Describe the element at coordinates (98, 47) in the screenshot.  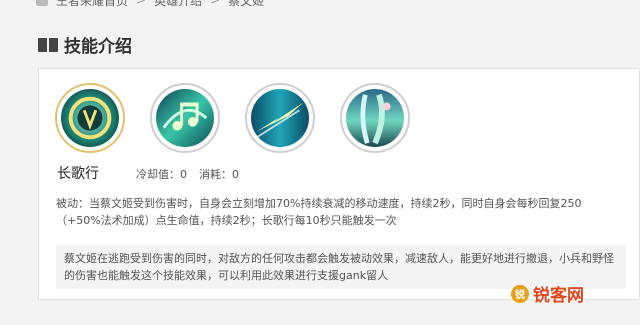
I see `section-title: 技能介绍` at that location.